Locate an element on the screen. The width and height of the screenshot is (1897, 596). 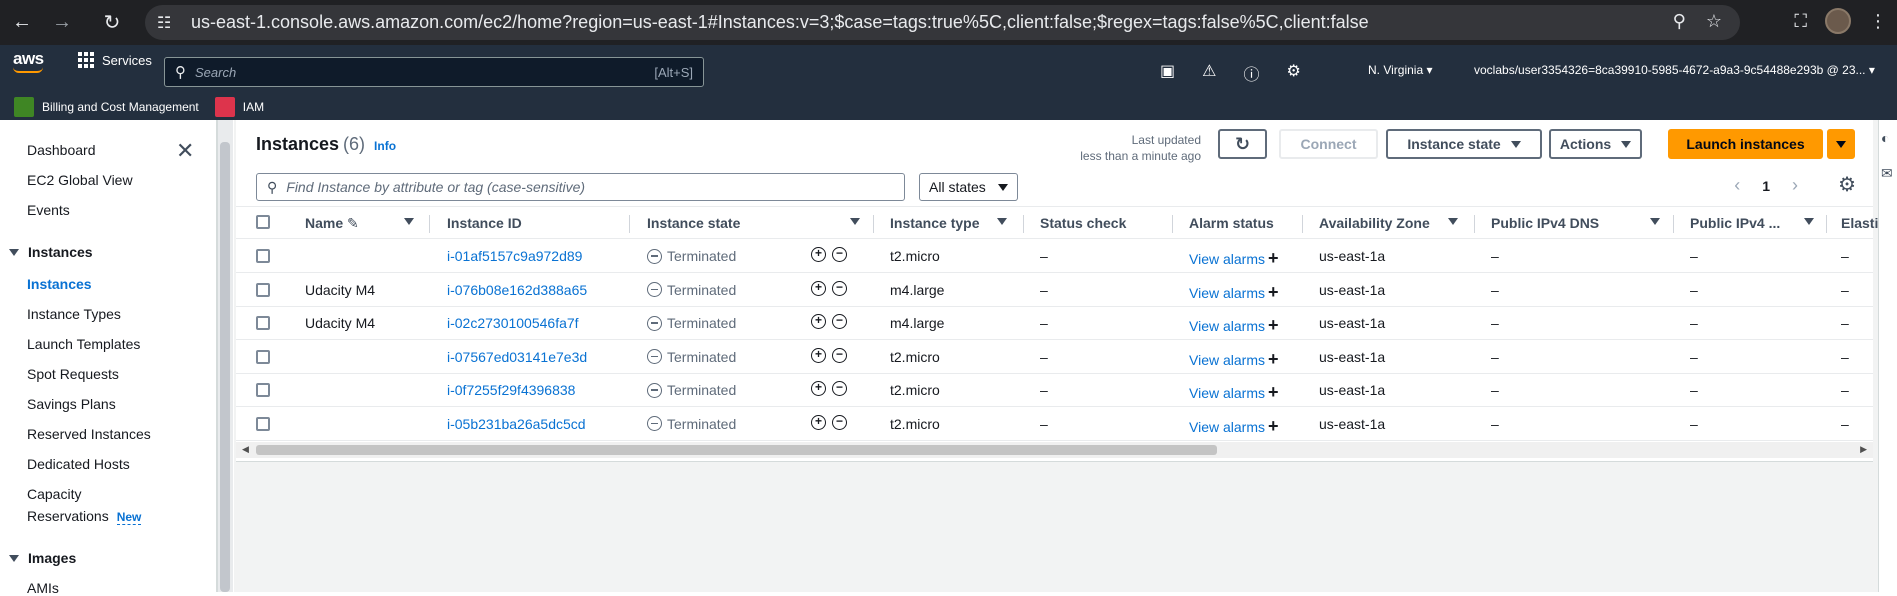
horizontal-scroll-thumb is located at coordinates (736, 450).